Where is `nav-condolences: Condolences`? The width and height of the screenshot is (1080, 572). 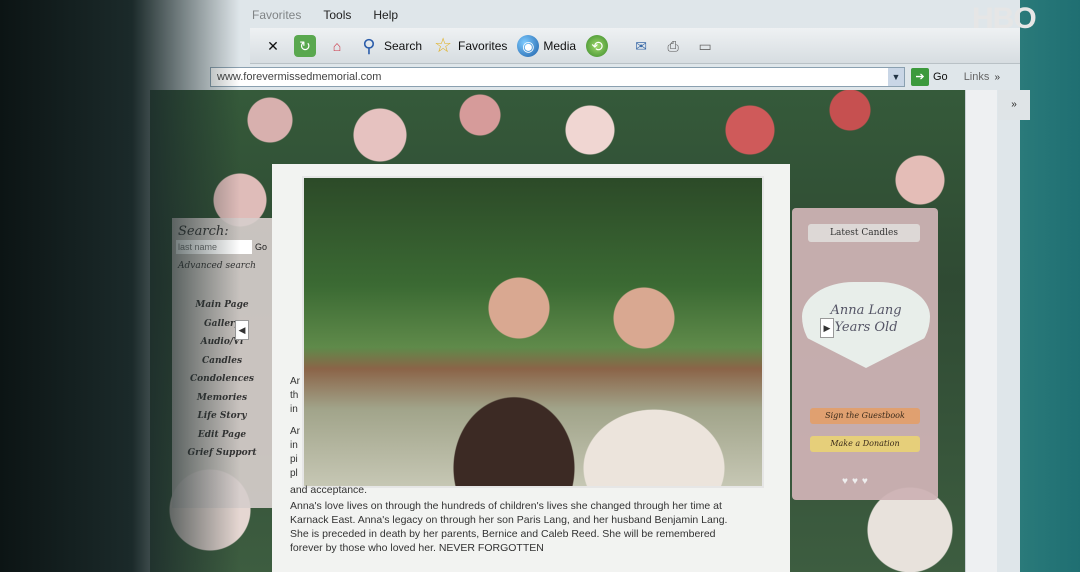 nav-condolences: Condolences is located at coordinates (222, 379).